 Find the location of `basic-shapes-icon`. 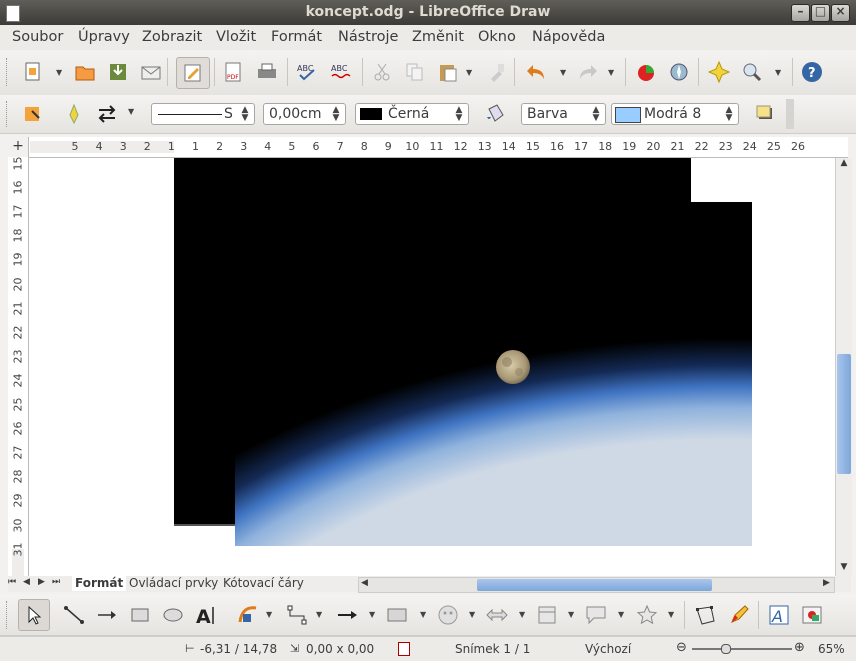

basic-shapes-icon is located at coordinates (397, 615).